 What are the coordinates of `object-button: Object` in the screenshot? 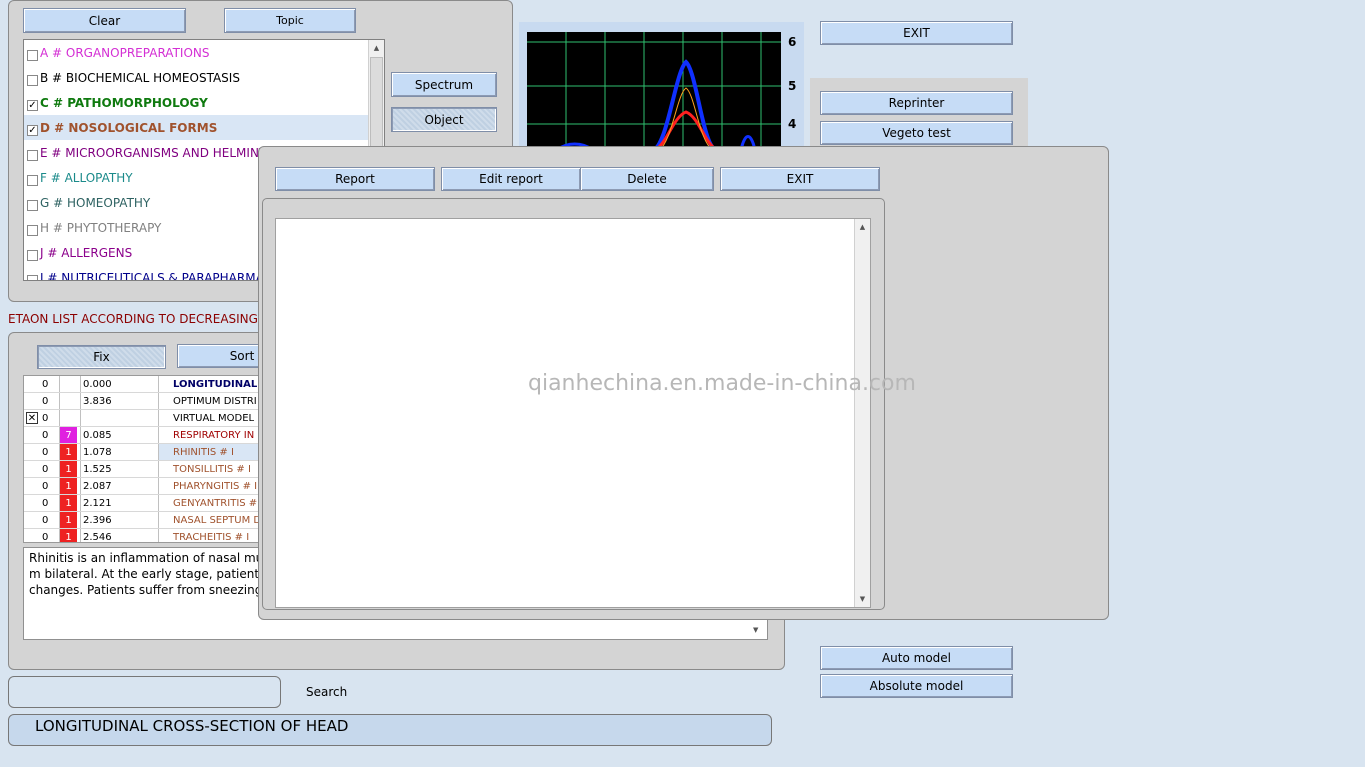 It's located at (444, 119).